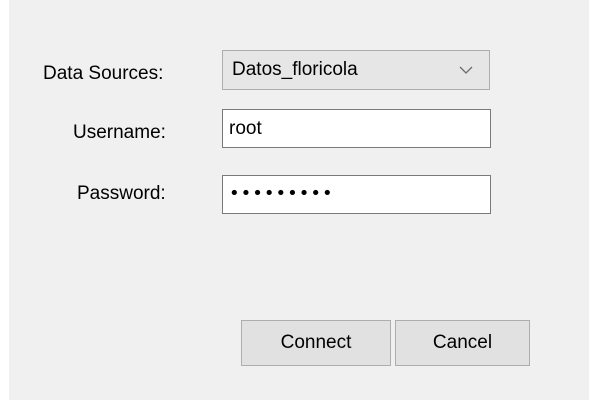 The height and width of the screenshot is (403, 592). What do you see at coordinates (356, 128) in the screenshot?
I see `username-field: root` at bounding box center [356, 128].